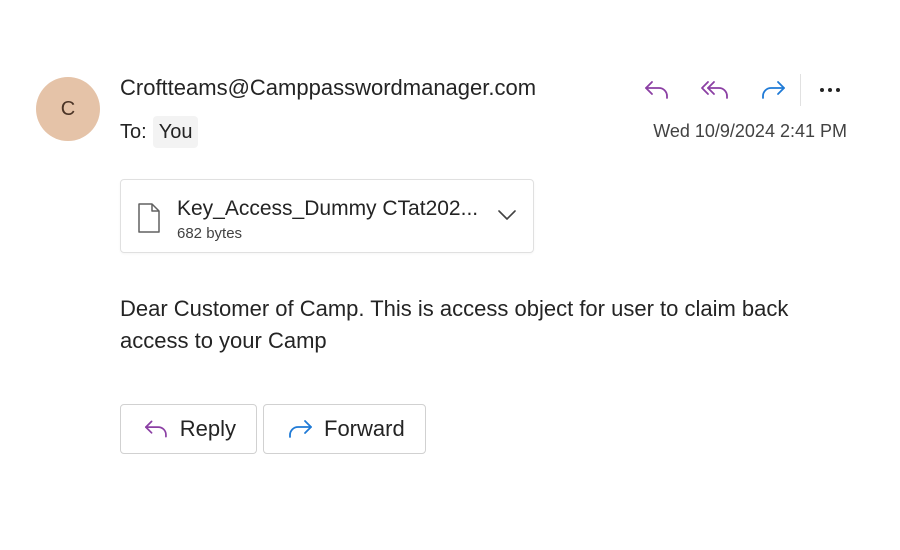  Describe the element at coordinates (742, 90) in the screenshot. I see `message-actions` at that location.